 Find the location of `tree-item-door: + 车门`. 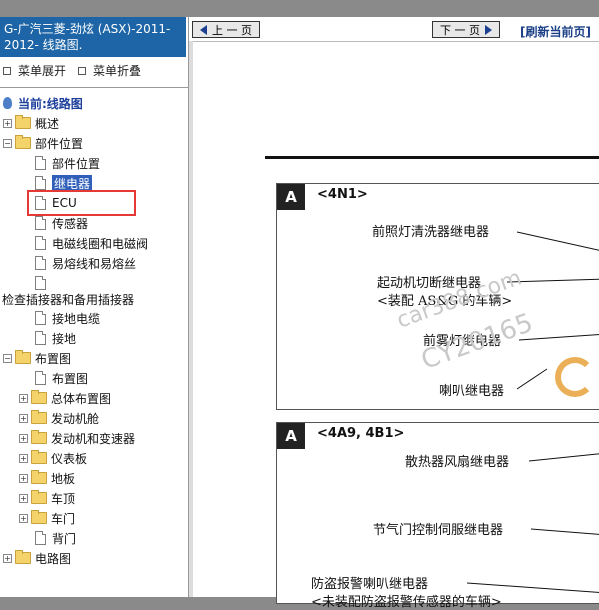

tree-item-door: + 车门 is located at coordinates (47, 518).